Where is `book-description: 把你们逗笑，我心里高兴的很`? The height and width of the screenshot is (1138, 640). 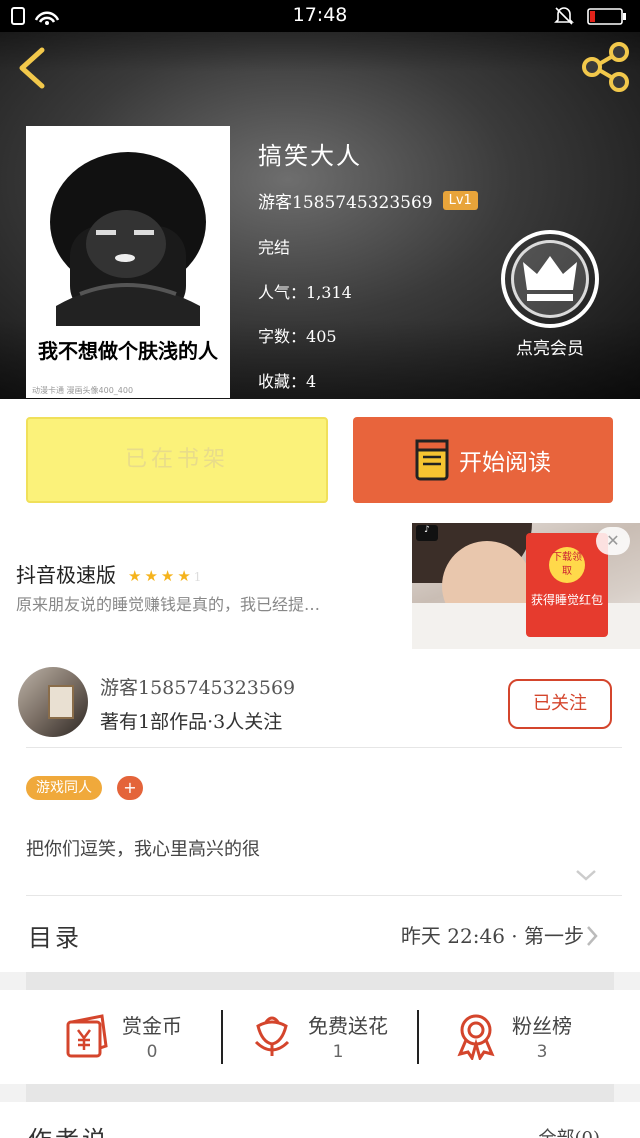 book-description: 把你们逗笑，我心里高兴的很 is located at coordinates (143, 849).